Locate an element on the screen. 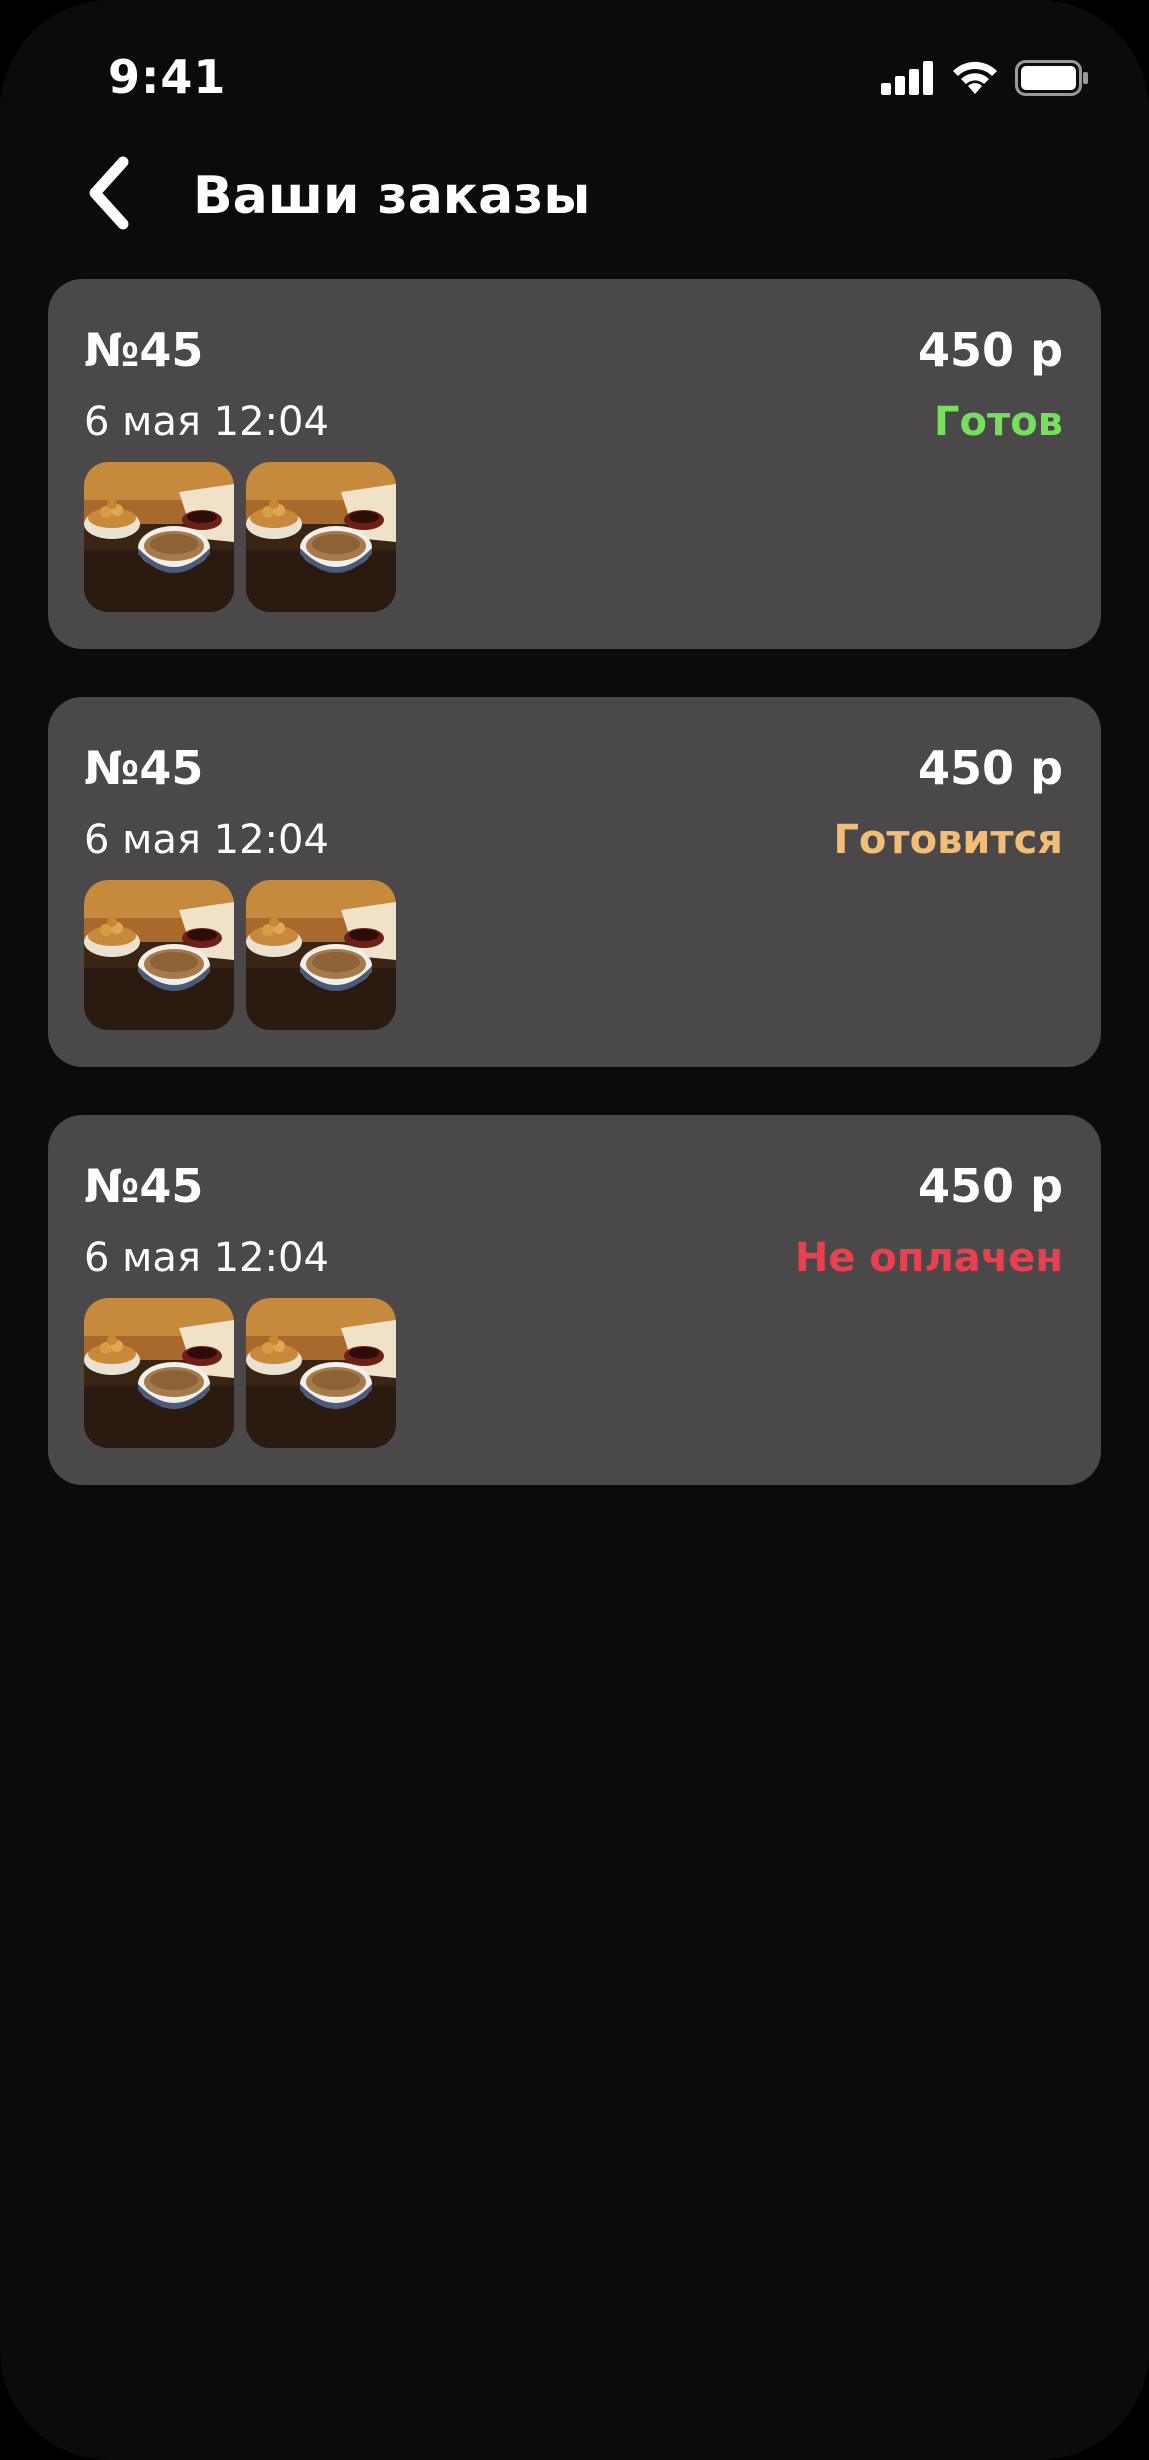  page-title: Ваши заказы is located at coordinates (392, 196).